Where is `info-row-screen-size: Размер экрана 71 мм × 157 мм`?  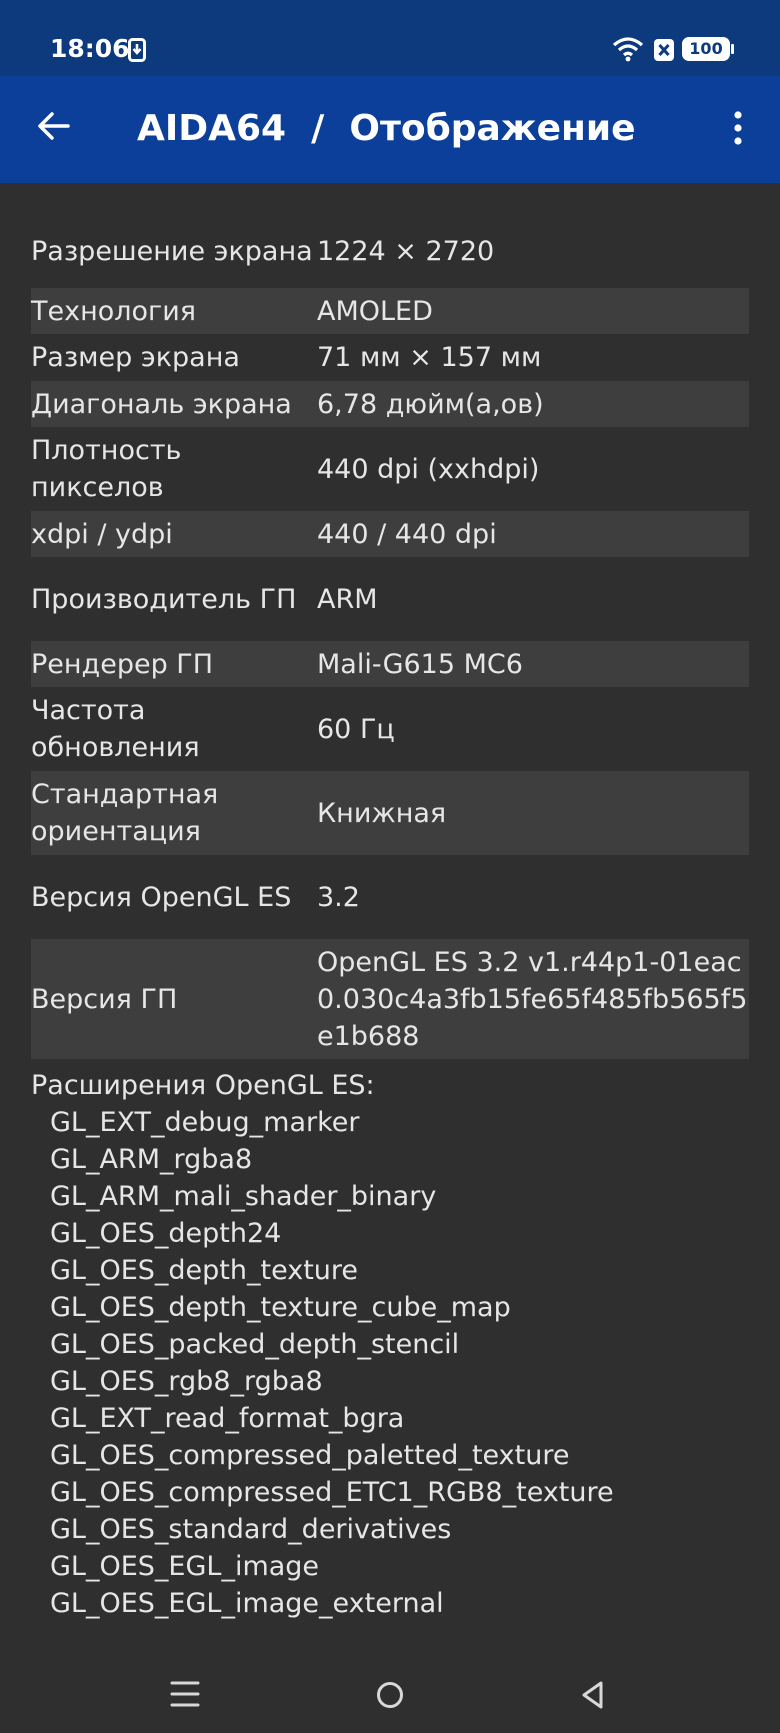 info-row-screen-size: Размер экрана 71 мм × 157 мм is located at coordinates (390, 357).